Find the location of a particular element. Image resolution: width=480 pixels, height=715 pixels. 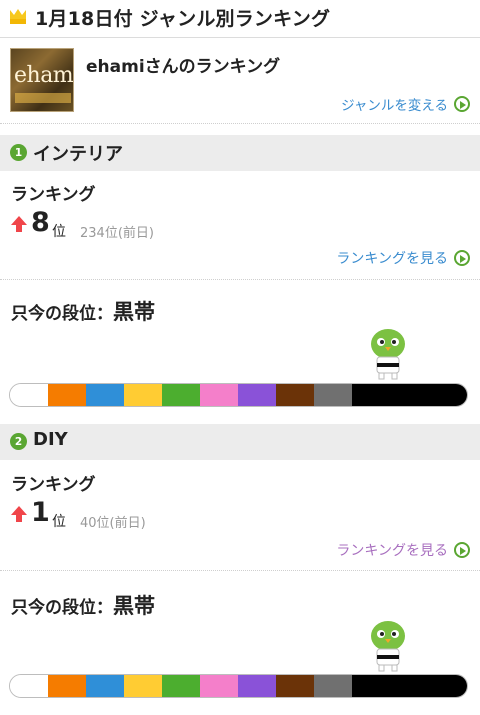

change-genre-link: ジャンルを変える is located at coordinates (405, 104).